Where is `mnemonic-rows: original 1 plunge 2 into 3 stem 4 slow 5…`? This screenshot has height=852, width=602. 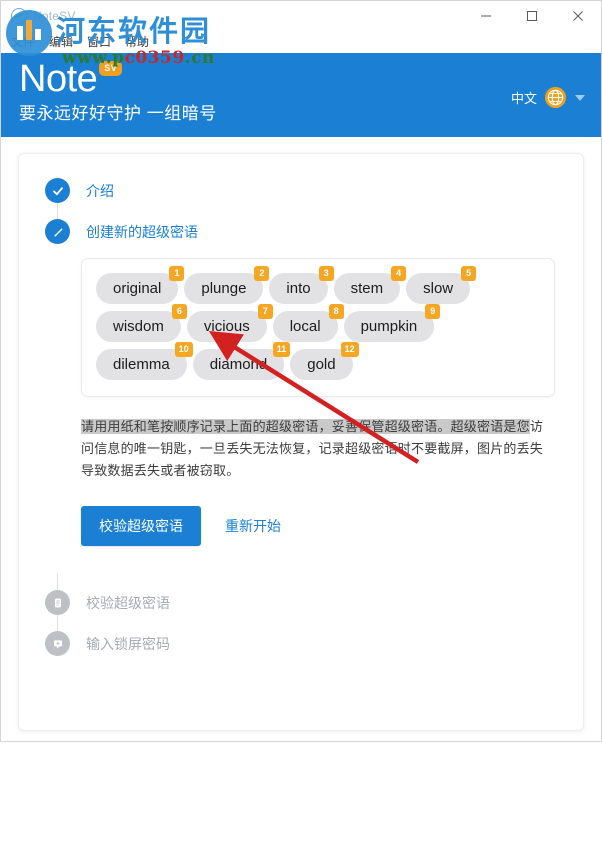
mnemonic-rows: original 1 plunge 2 into 3 stem 4 slow 5… is located at coordinates (318, 323).